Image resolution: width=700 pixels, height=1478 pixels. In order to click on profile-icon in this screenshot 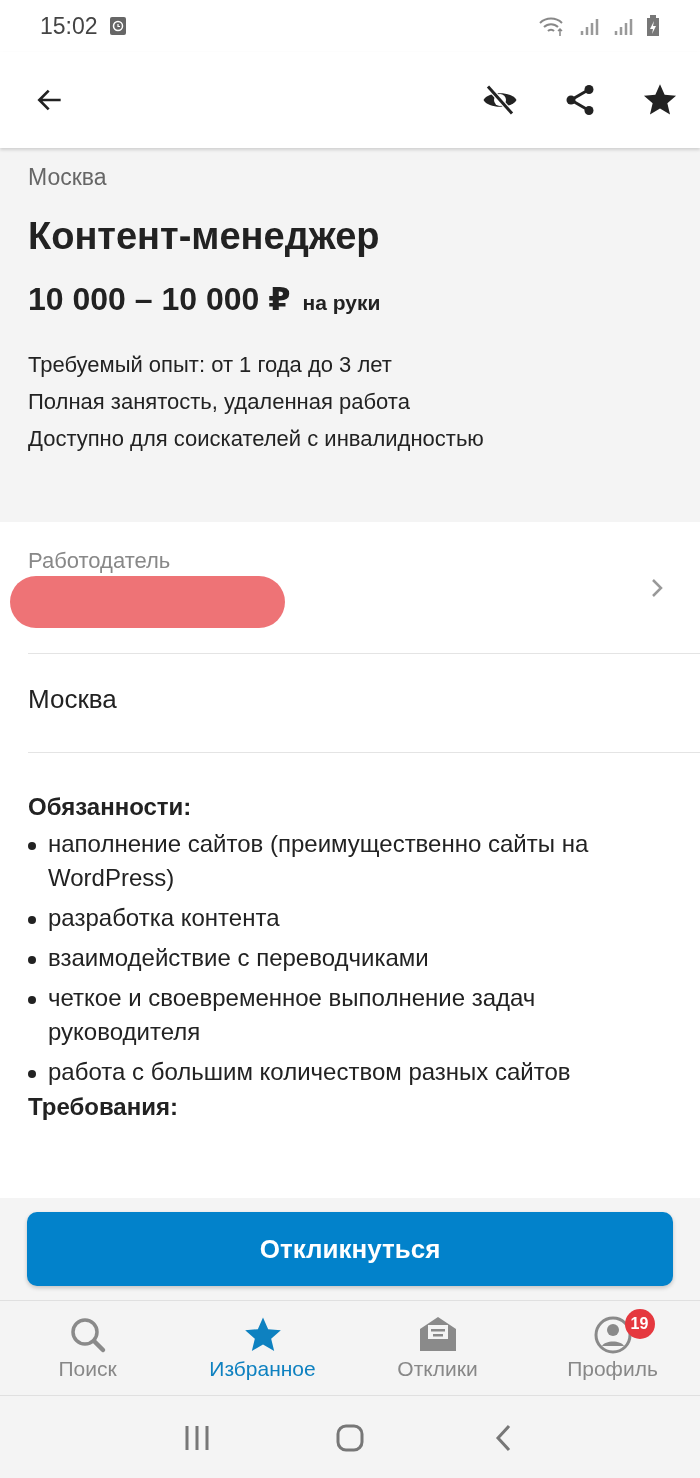, I will do `click(612, 1335)`.